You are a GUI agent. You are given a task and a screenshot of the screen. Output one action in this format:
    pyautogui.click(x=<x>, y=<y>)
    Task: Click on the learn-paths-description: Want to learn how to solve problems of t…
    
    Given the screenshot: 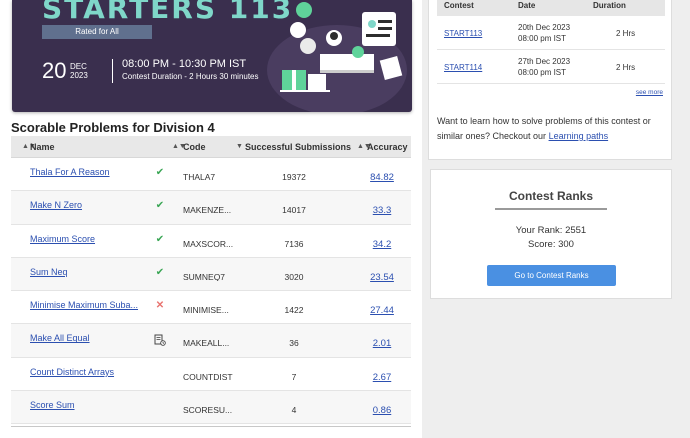 What is the action you would take?
    pyautogui.click(x=544, y=128)
    